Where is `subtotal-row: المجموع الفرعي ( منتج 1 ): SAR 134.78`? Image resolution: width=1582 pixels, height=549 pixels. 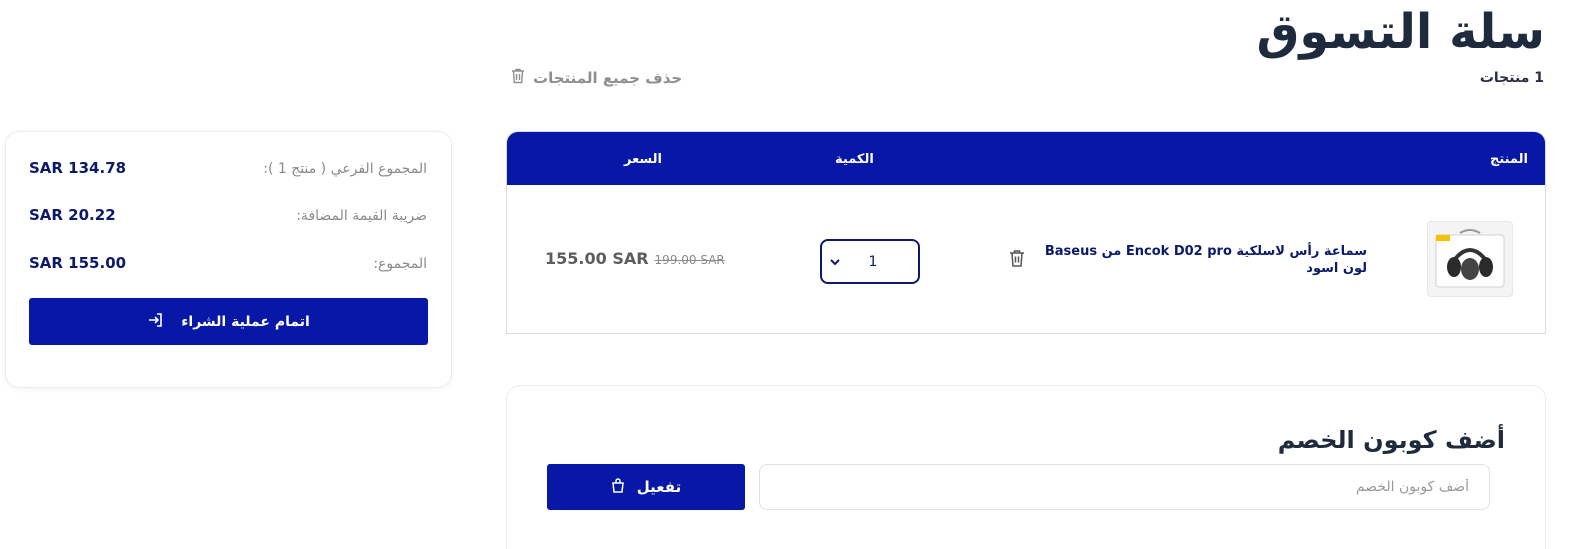 subtotal-row: المجموع الفرعي ( منتج 1 ): SAR 134.78 is located at coordinates (228, 170).